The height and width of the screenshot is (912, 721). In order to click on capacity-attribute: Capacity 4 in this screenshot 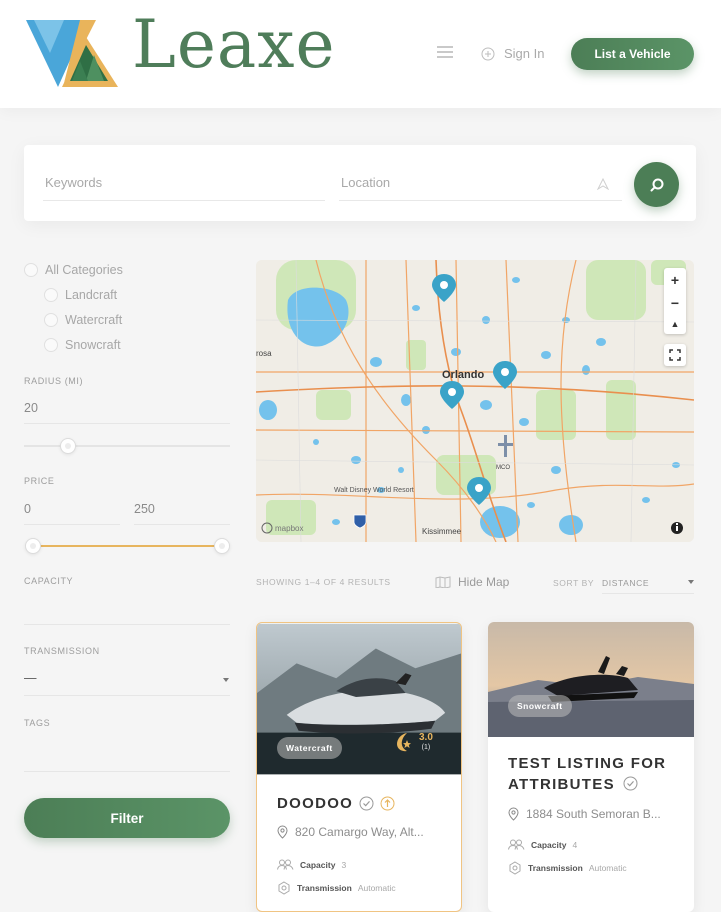, I will do `click(542, 844)`.